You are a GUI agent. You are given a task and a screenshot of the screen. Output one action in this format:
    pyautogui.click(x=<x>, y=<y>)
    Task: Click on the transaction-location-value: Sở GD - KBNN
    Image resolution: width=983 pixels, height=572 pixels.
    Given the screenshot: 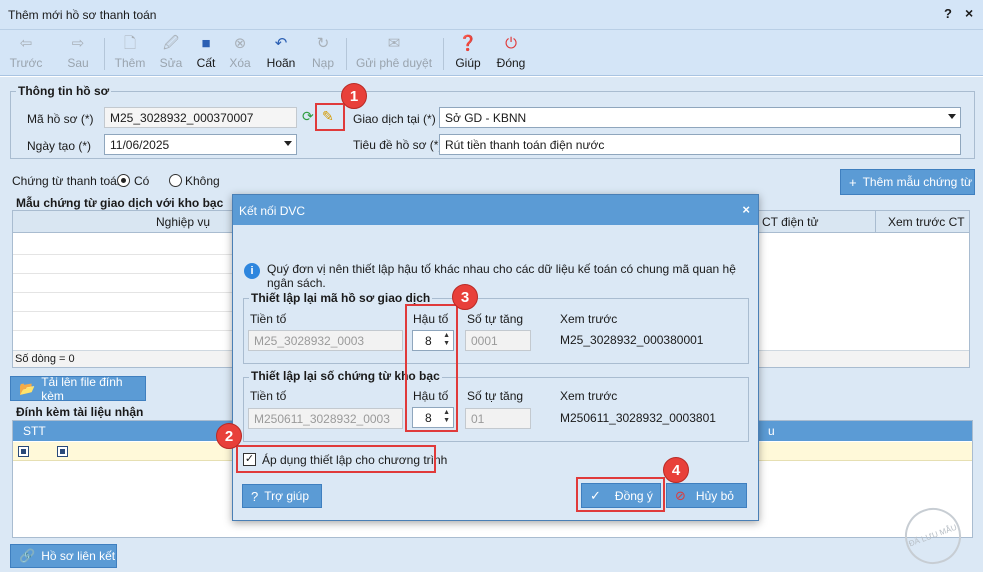 What is the action you would take?
    pyautogui.click(x=486, y=118)
    